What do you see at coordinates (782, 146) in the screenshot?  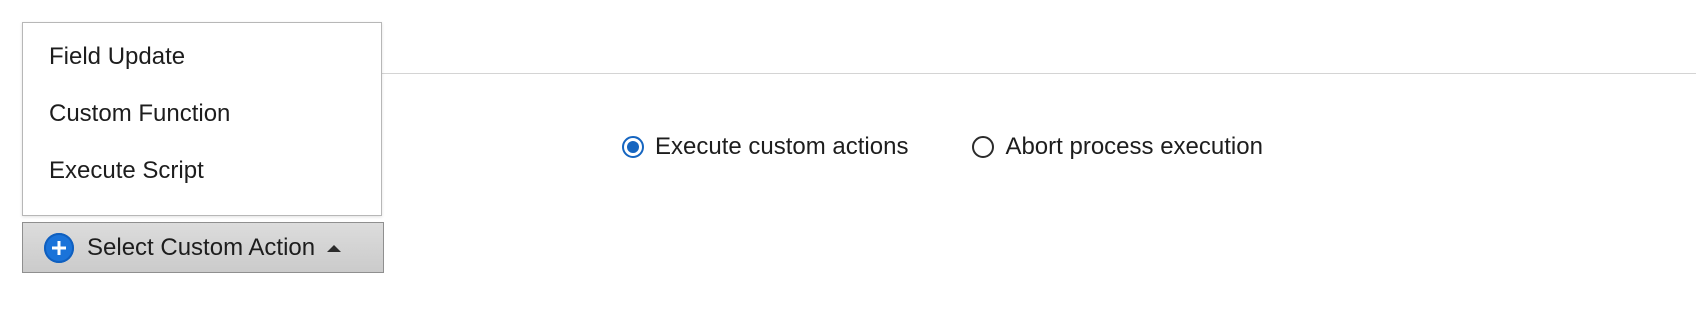 I see `radio-label-execute-custom-actions: Execute custom actions` at bounding box center [782, 146].